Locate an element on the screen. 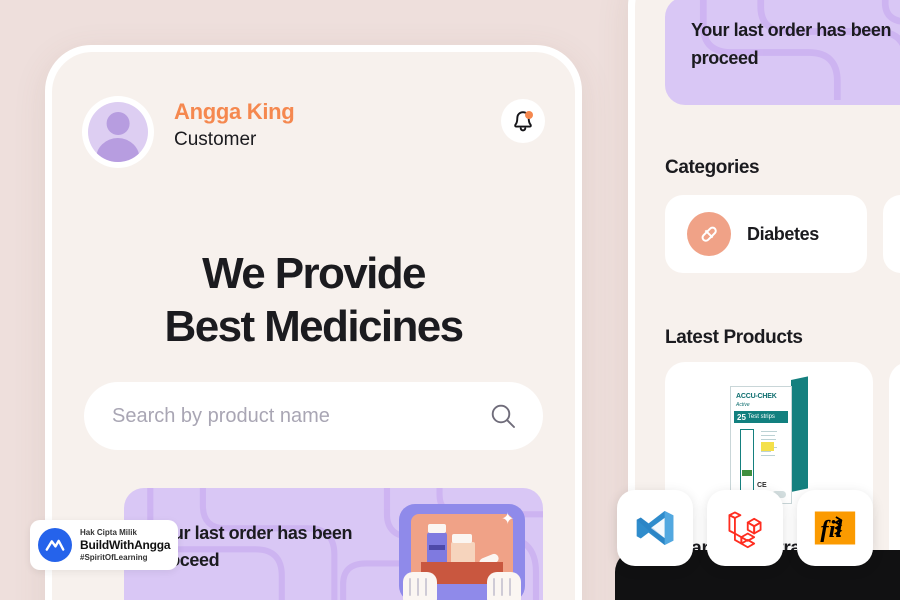 Image resolution: width=900 pixels, height=600 pixels. illustration-hand-left is located at coordinates (420, 586).